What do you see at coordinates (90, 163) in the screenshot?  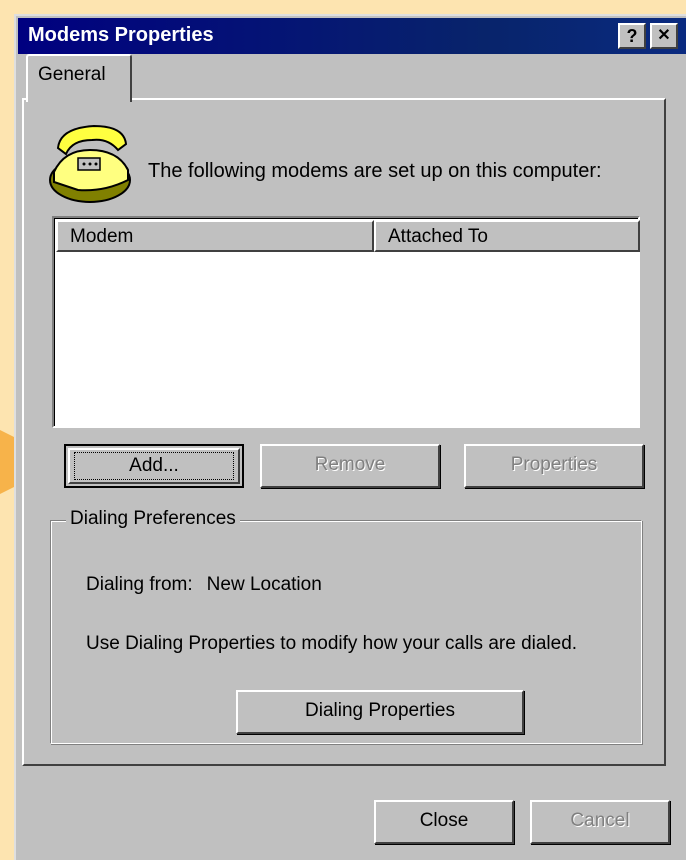 I see `phone-icon` at bounding box center [90, 163].